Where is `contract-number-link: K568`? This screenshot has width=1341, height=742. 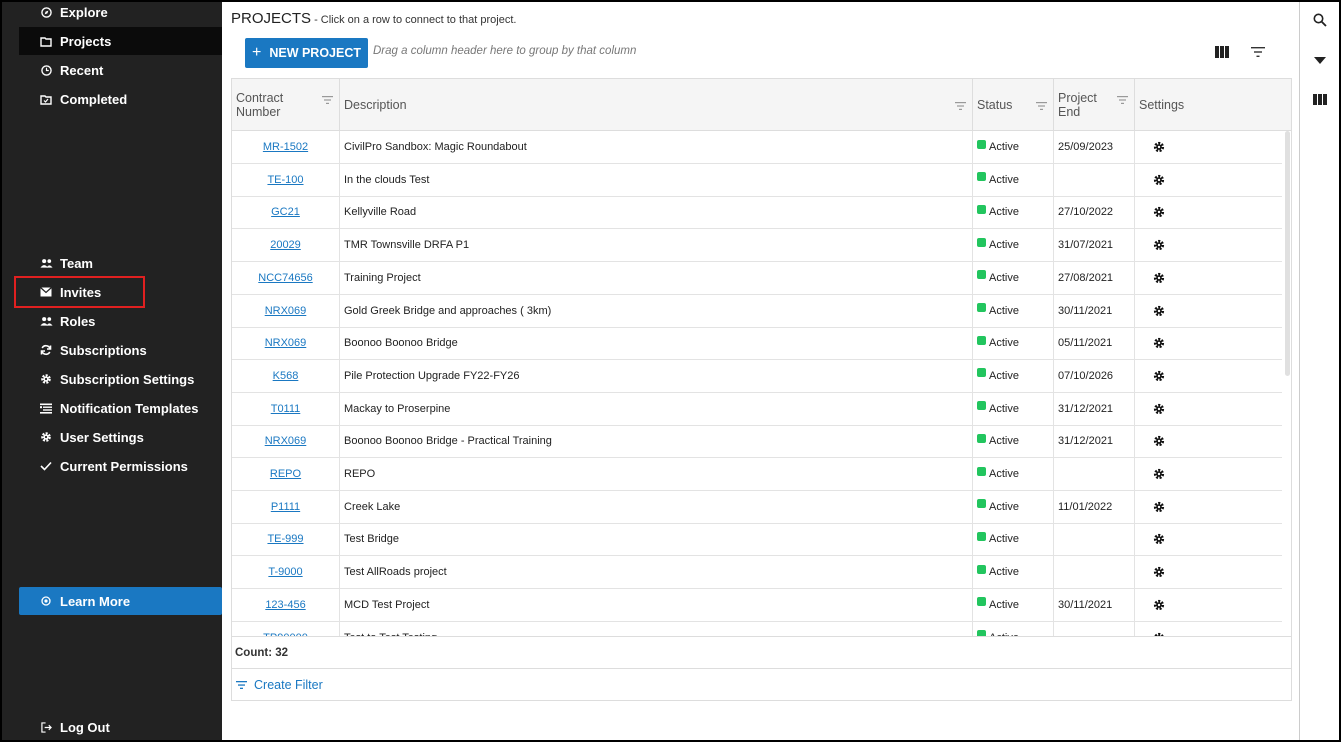 contract-number-link: K568 is located at coordinates (286, 376).